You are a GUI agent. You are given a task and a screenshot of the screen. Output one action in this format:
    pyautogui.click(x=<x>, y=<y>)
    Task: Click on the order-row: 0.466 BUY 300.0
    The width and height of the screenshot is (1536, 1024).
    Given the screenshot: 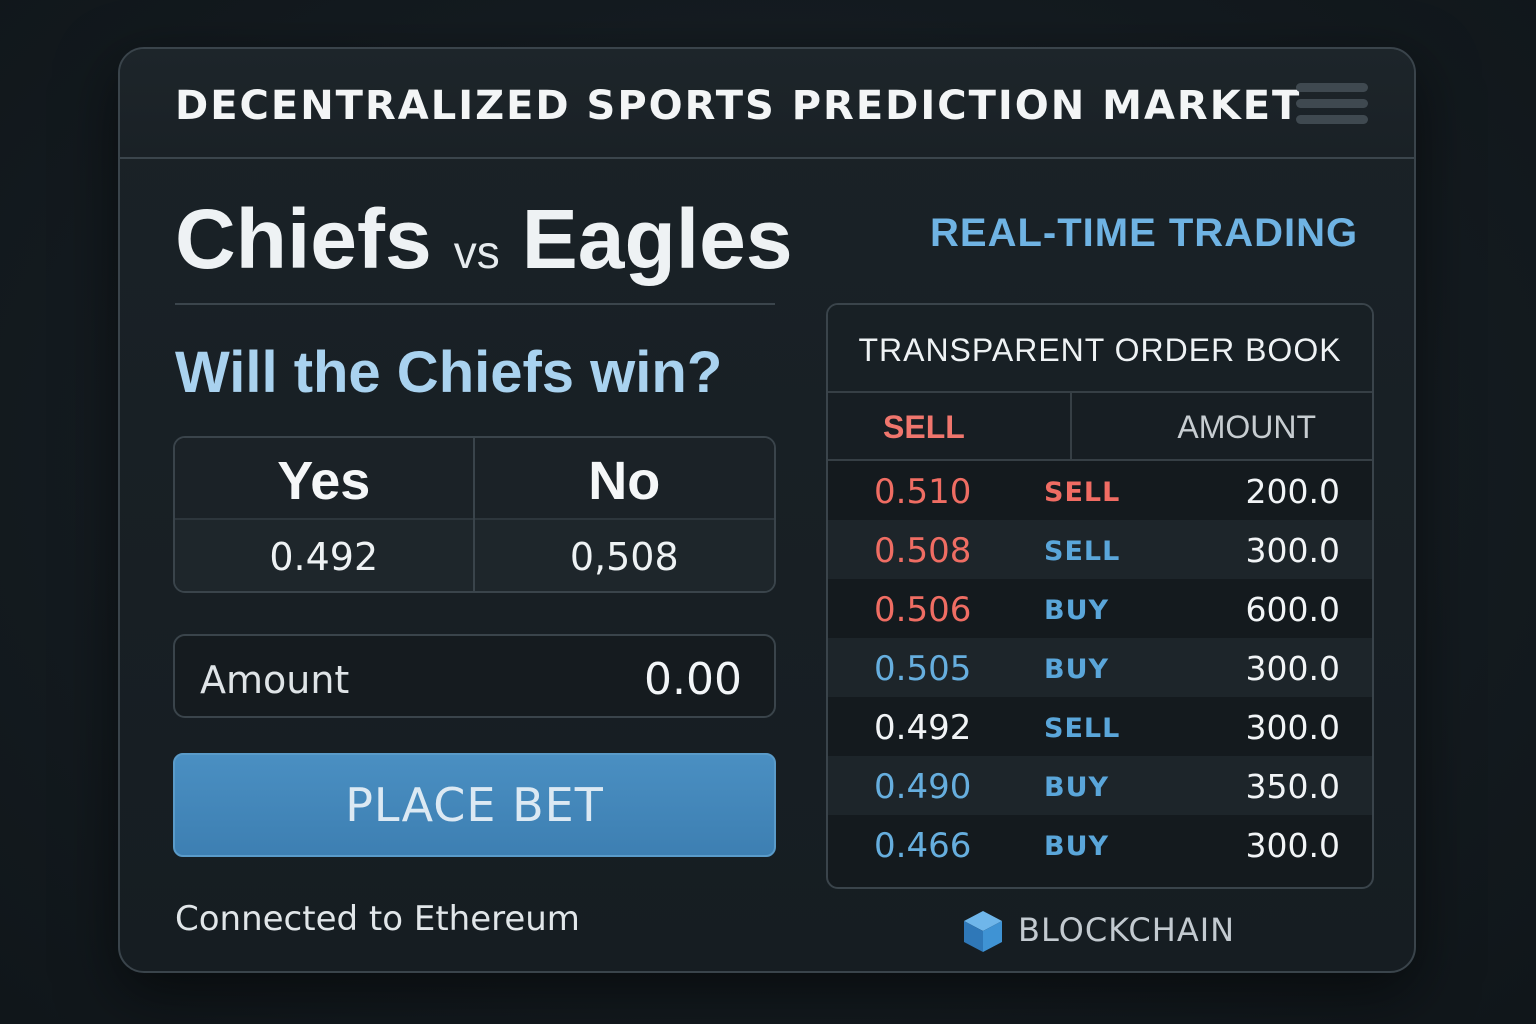 What is the action you would take?
    pyautogui.click(x=1100, y=844)
    